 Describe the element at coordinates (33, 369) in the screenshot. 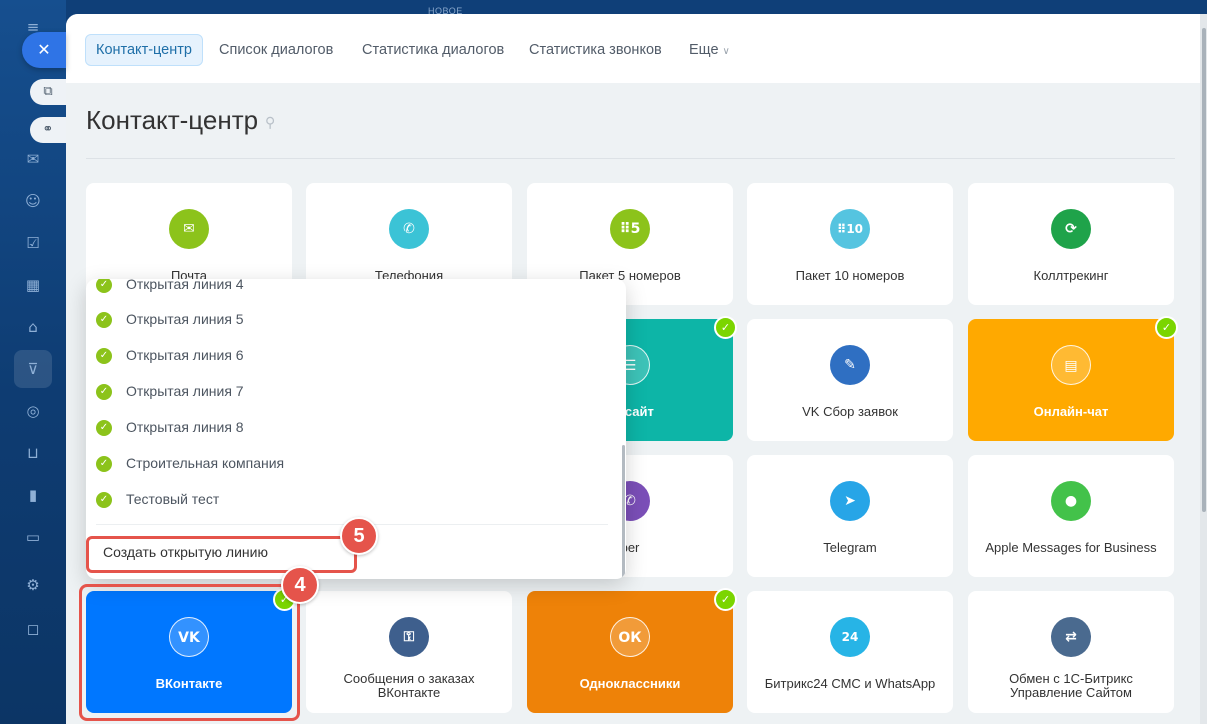

I see `filter-icon: ⊽` at that location.